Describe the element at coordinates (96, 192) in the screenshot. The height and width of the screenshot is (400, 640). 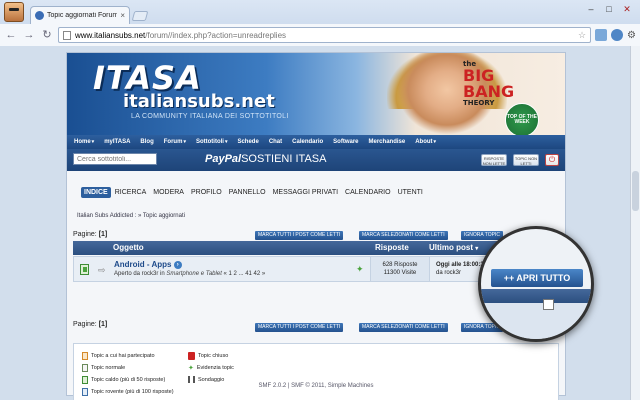
I see `tab-indice: INDICE` at that location.